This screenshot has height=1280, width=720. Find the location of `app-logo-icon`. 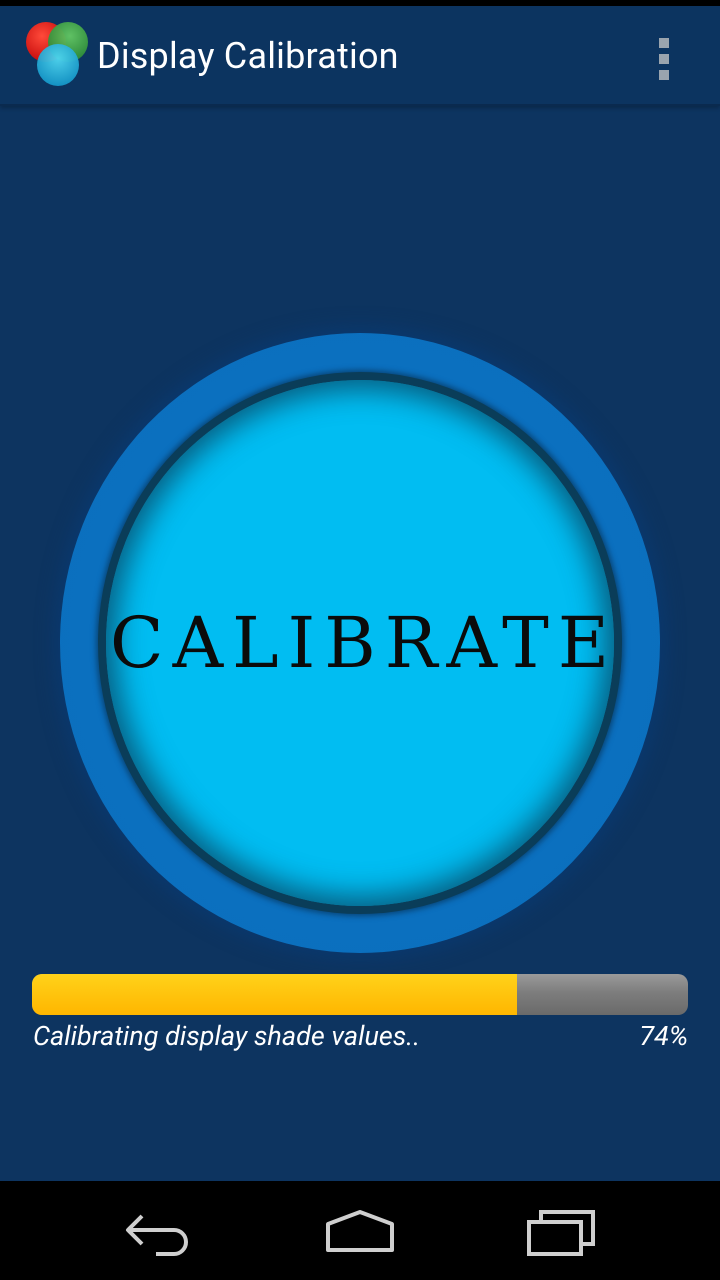

app-logo-icon is located at coordinates (58, 55).